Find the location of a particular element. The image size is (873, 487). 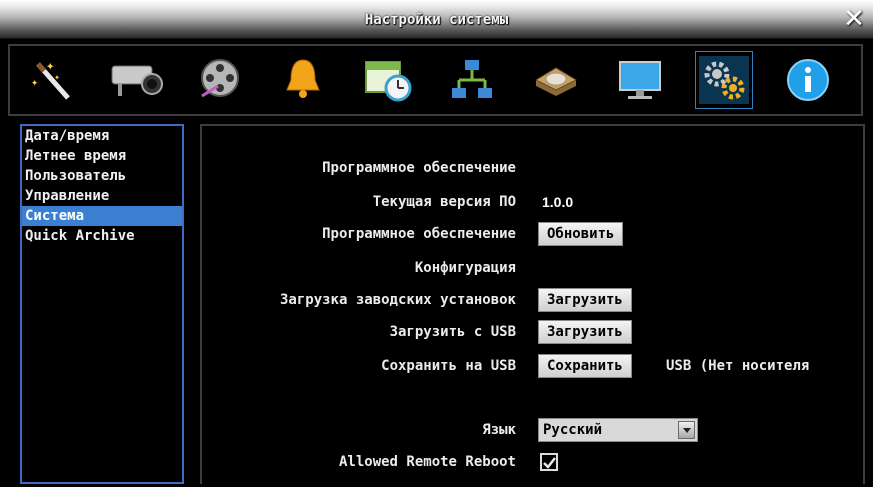

magic-wand-icon: ✦ ✦ ✦ is located at coordinates (52, 80).